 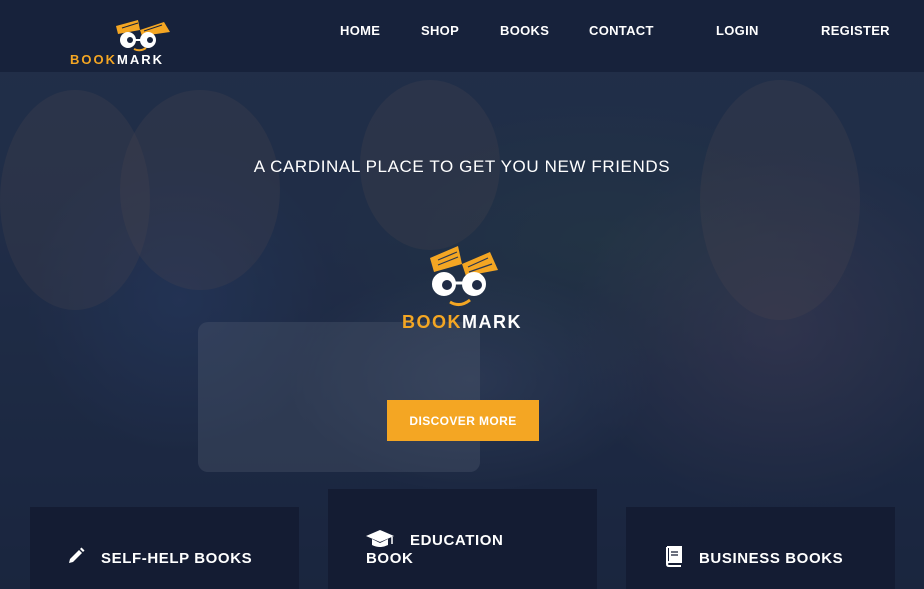 I want to click on hero-tagline: A CARDINAL PLACE TO GET YOU NEW FRIENDS, so click(x=462, y=166).